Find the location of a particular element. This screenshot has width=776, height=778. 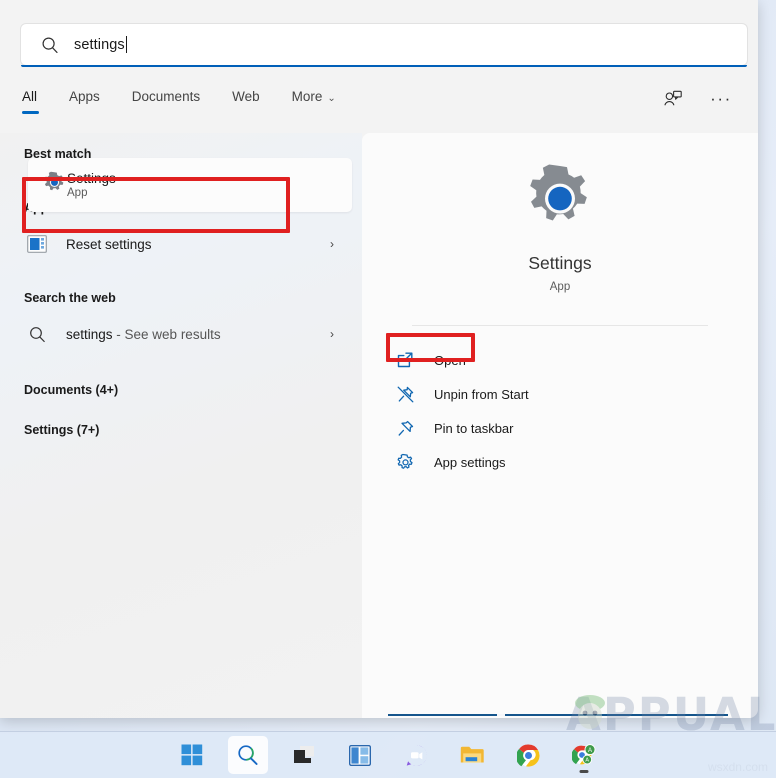

more-options-button: ··· is located at coordinates (721, 99).